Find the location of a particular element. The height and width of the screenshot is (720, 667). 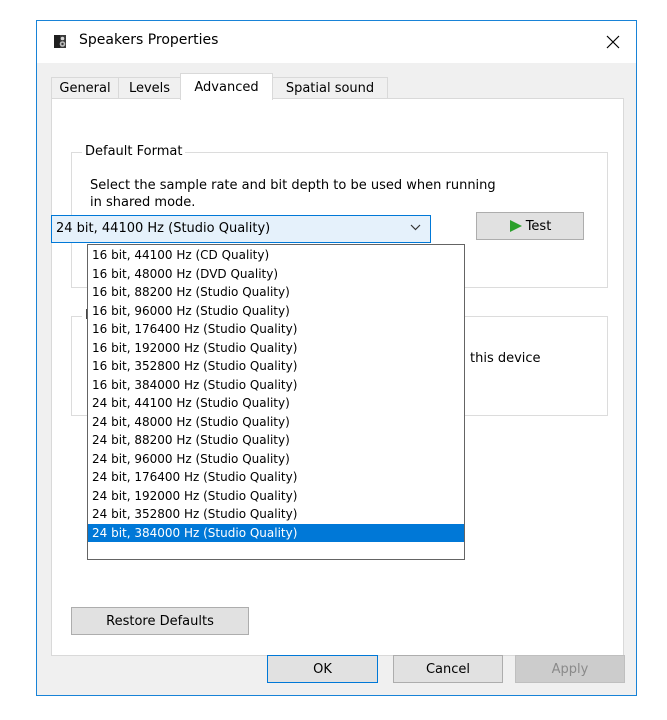

window-title: Speakers Properties is located at coordinates (149, 40).